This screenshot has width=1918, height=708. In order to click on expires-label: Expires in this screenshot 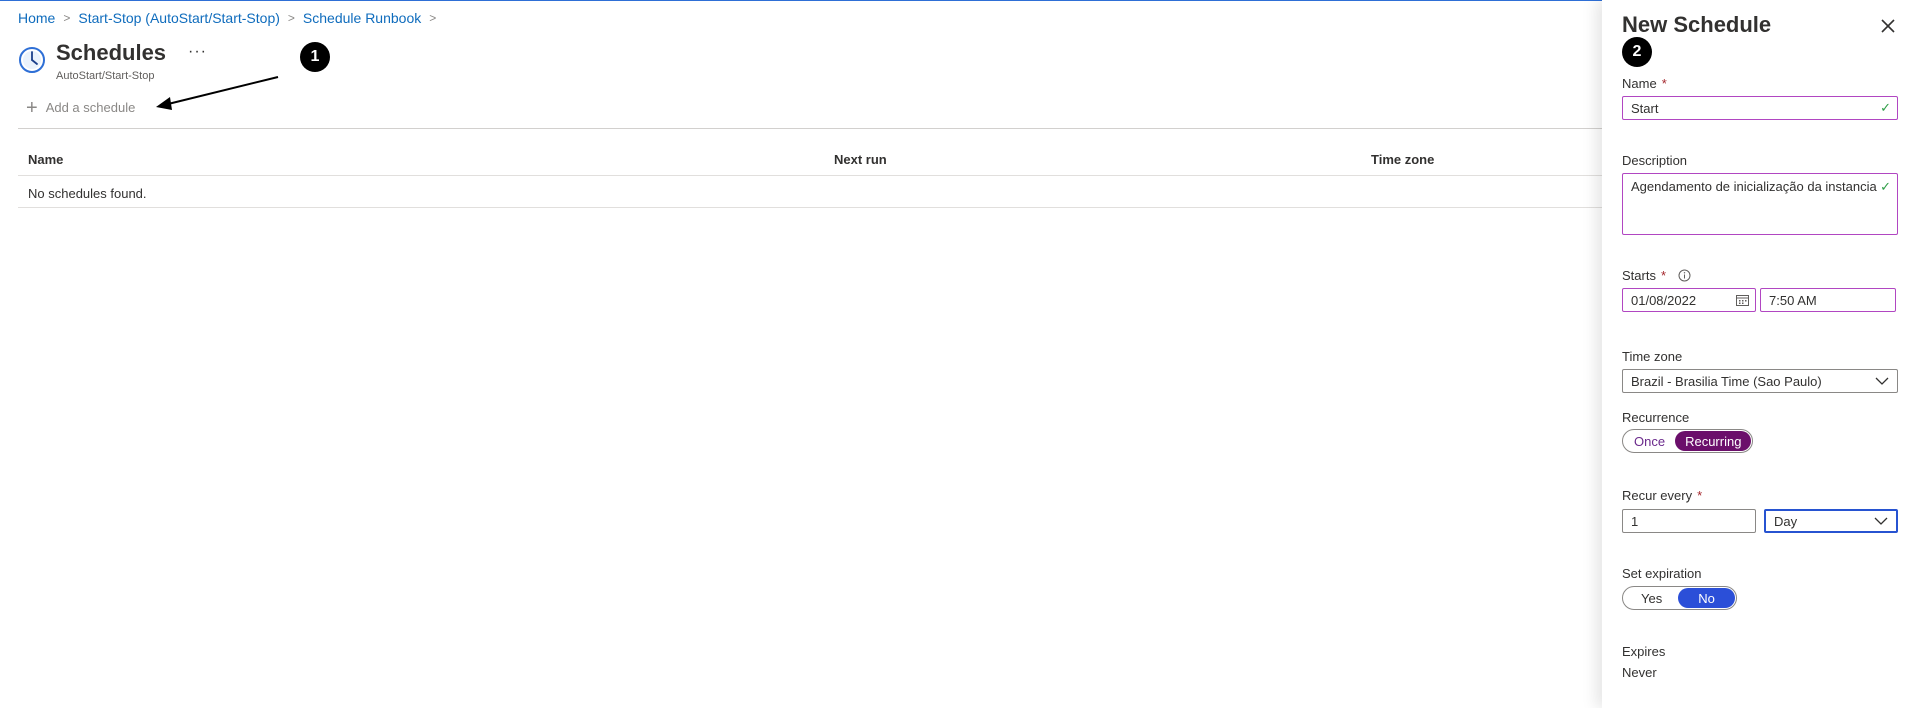, I will do `click(1644, 651)`.